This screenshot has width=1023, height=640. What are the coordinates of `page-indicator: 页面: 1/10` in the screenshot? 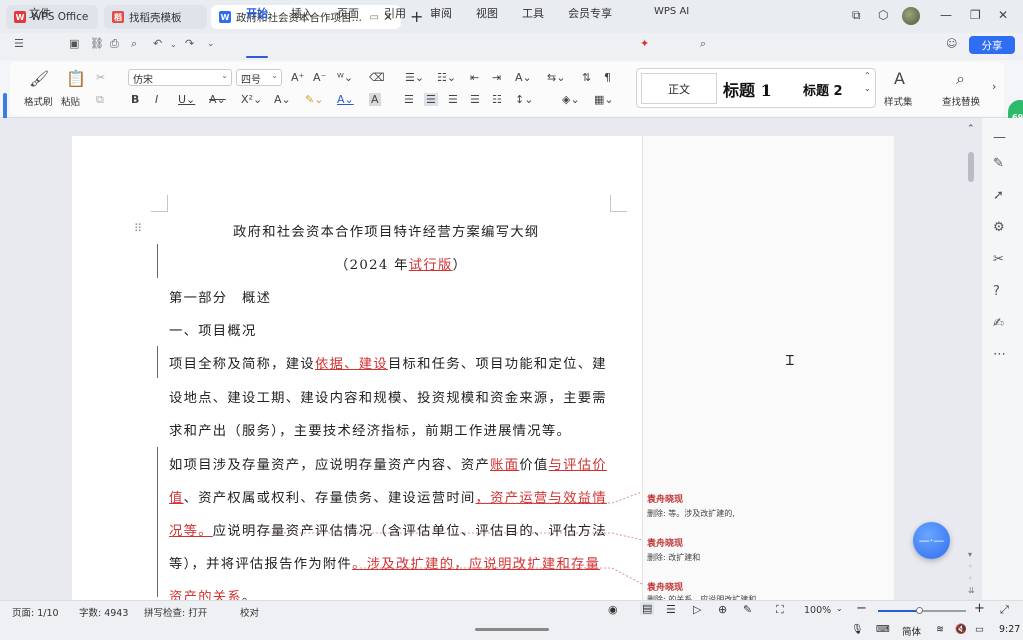 It's located at (35, 612).